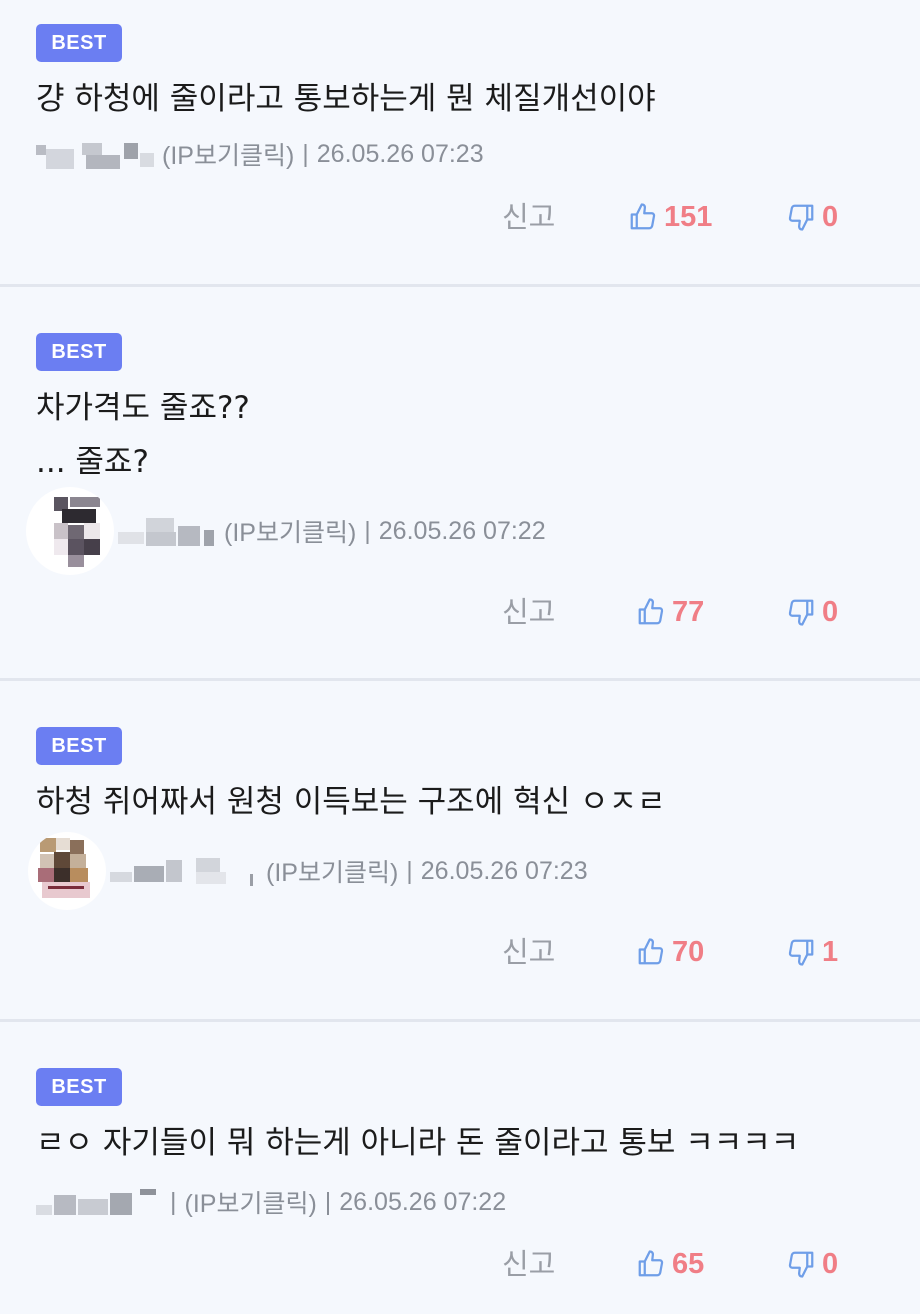  I want to click on like-count: 151, so click(688, 216).